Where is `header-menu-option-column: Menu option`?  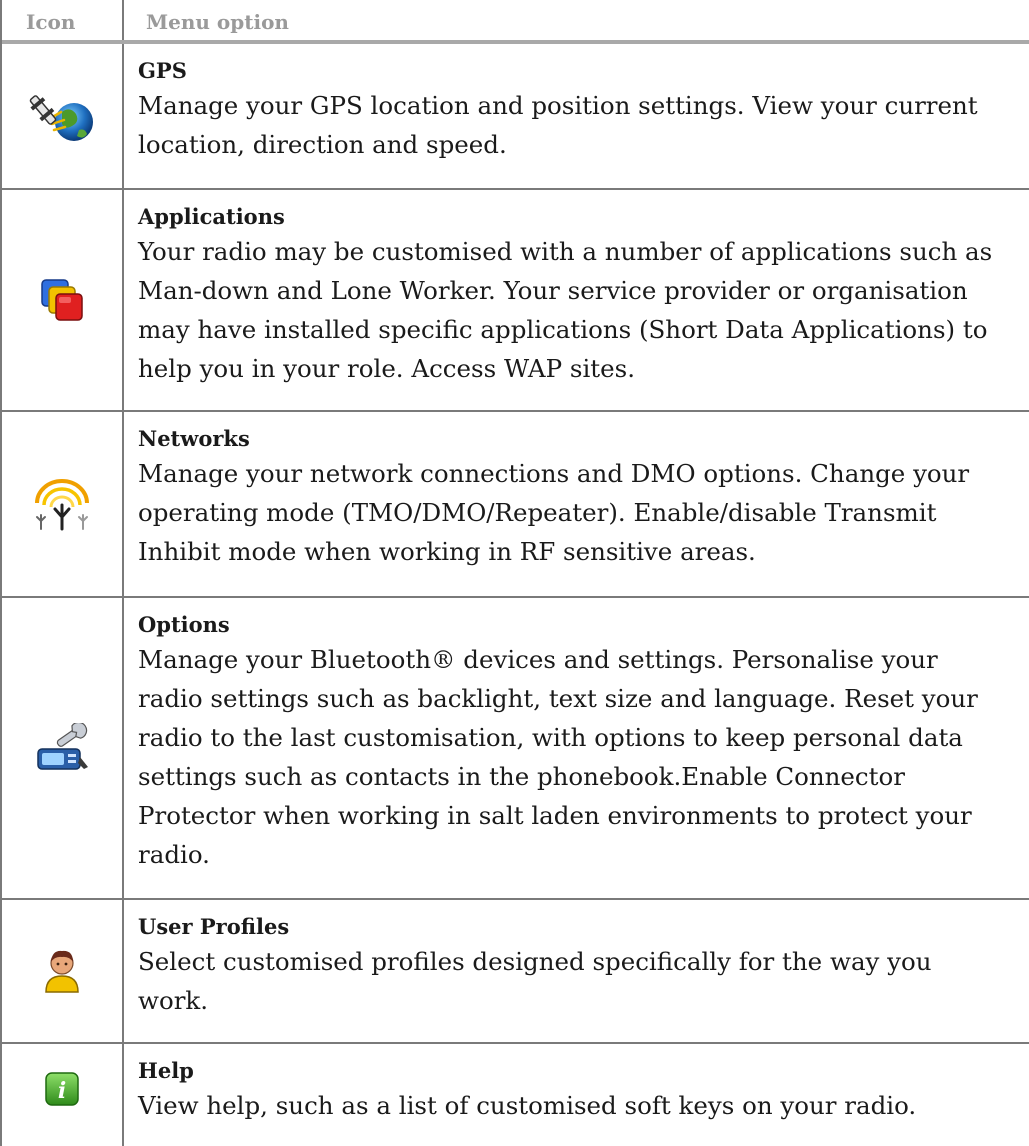 header-menu-option-column: Menu option is located at coordinates (217, 22).